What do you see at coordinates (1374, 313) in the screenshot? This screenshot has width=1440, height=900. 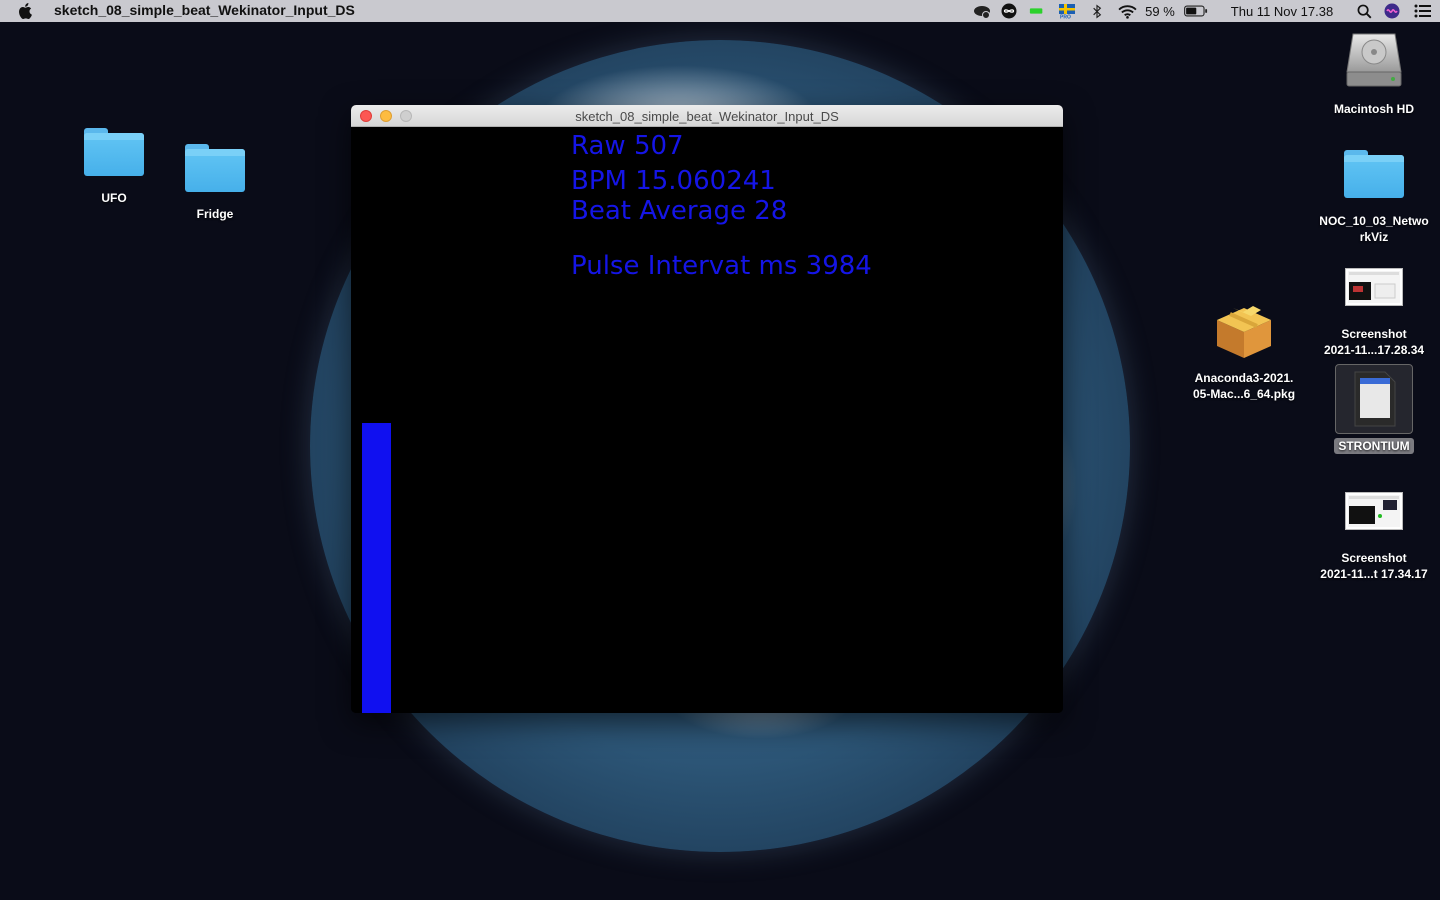 I see `desktop-screenshot-1: Screenshot 2021-11...17.28.34` at bounding box center [1374, 313].